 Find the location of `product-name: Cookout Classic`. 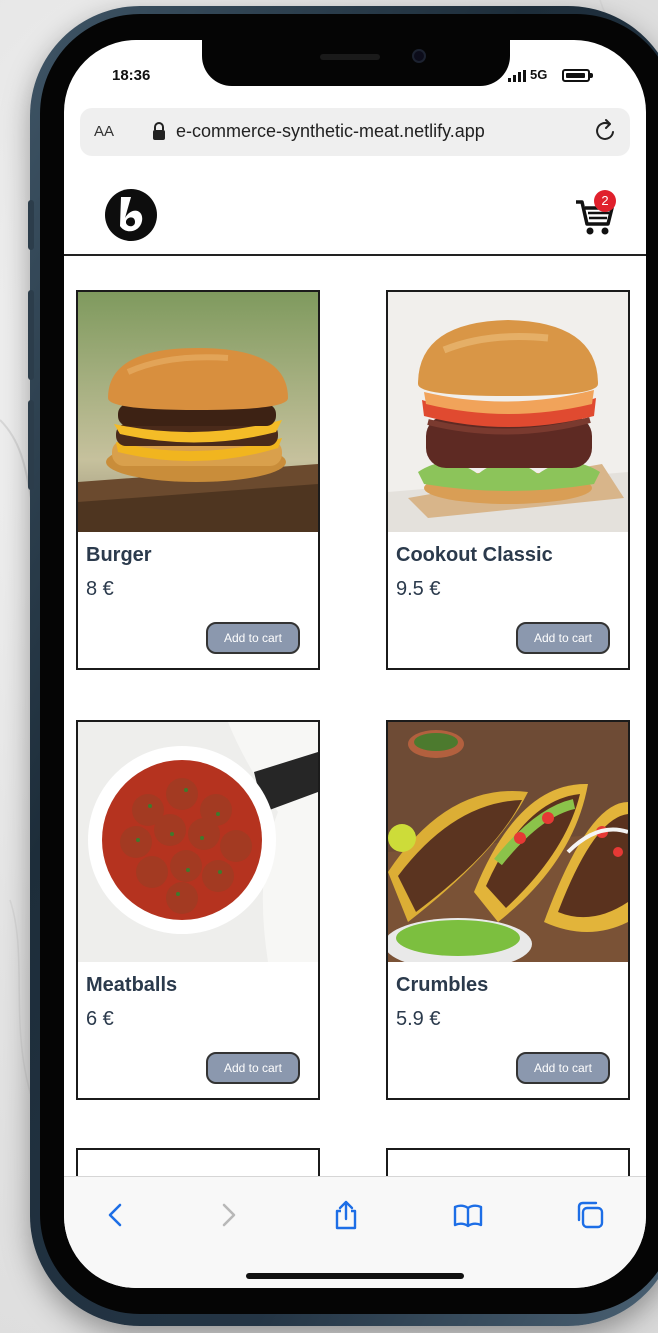

product-name: Cookout Classic is located at coordinates (474, 555).